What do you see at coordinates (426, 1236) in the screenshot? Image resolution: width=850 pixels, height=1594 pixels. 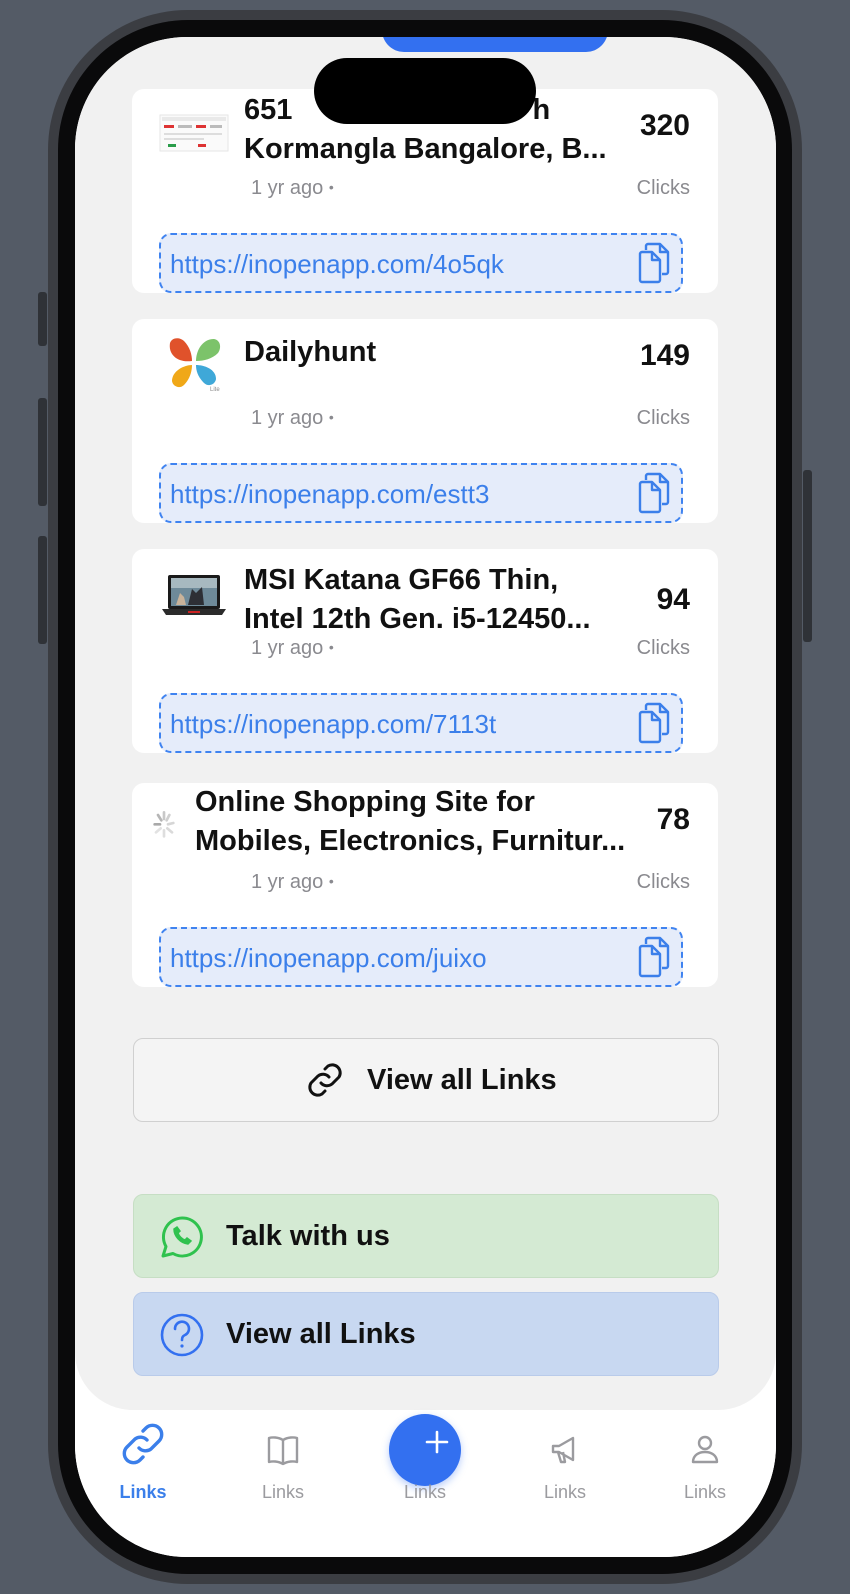 I see `talk-with-us-button: Talk with us` at bounding box center [426, 1236].